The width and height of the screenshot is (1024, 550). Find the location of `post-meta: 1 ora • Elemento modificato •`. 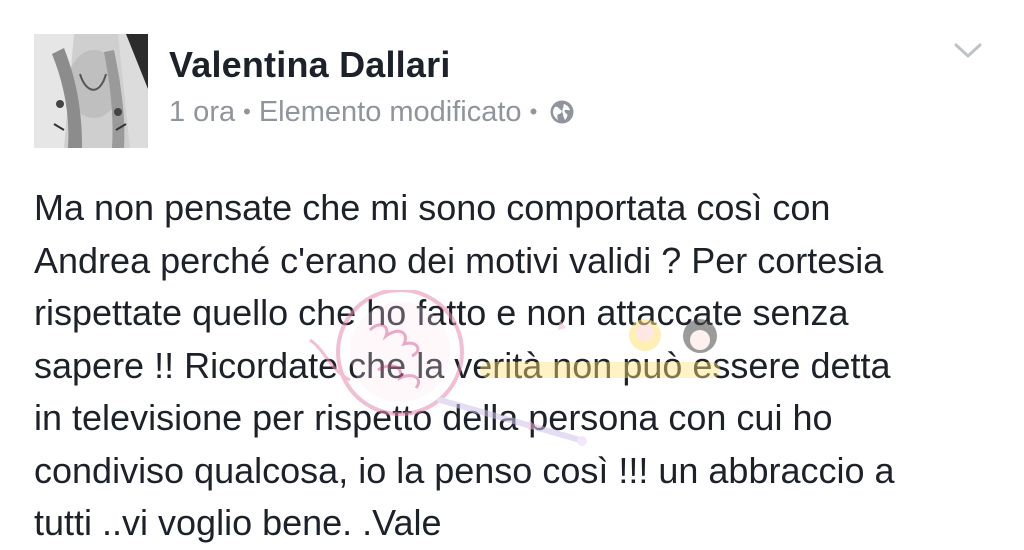

post-meta: 1 ora • Elemento modificato • is located at coordinates (372, 112).